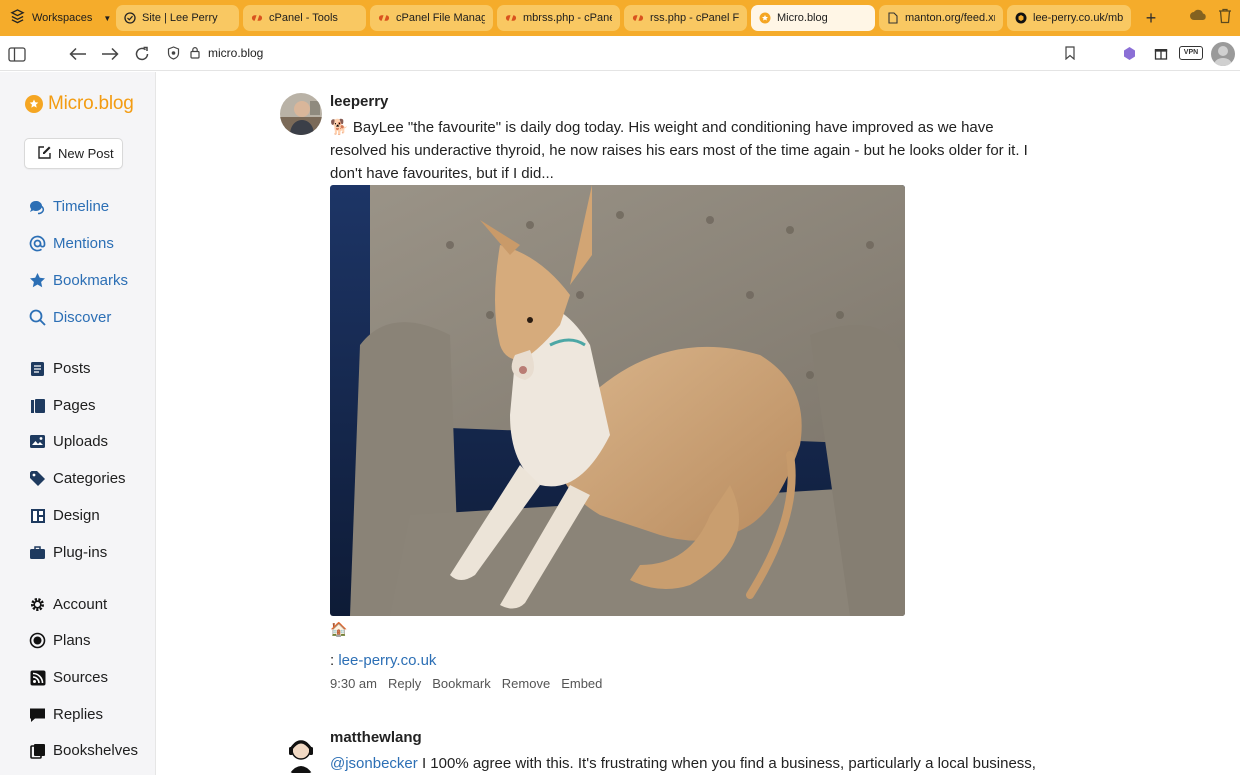 This screenshot has height=775, width=1240. I want to click on site-icon, so click(130, 18).